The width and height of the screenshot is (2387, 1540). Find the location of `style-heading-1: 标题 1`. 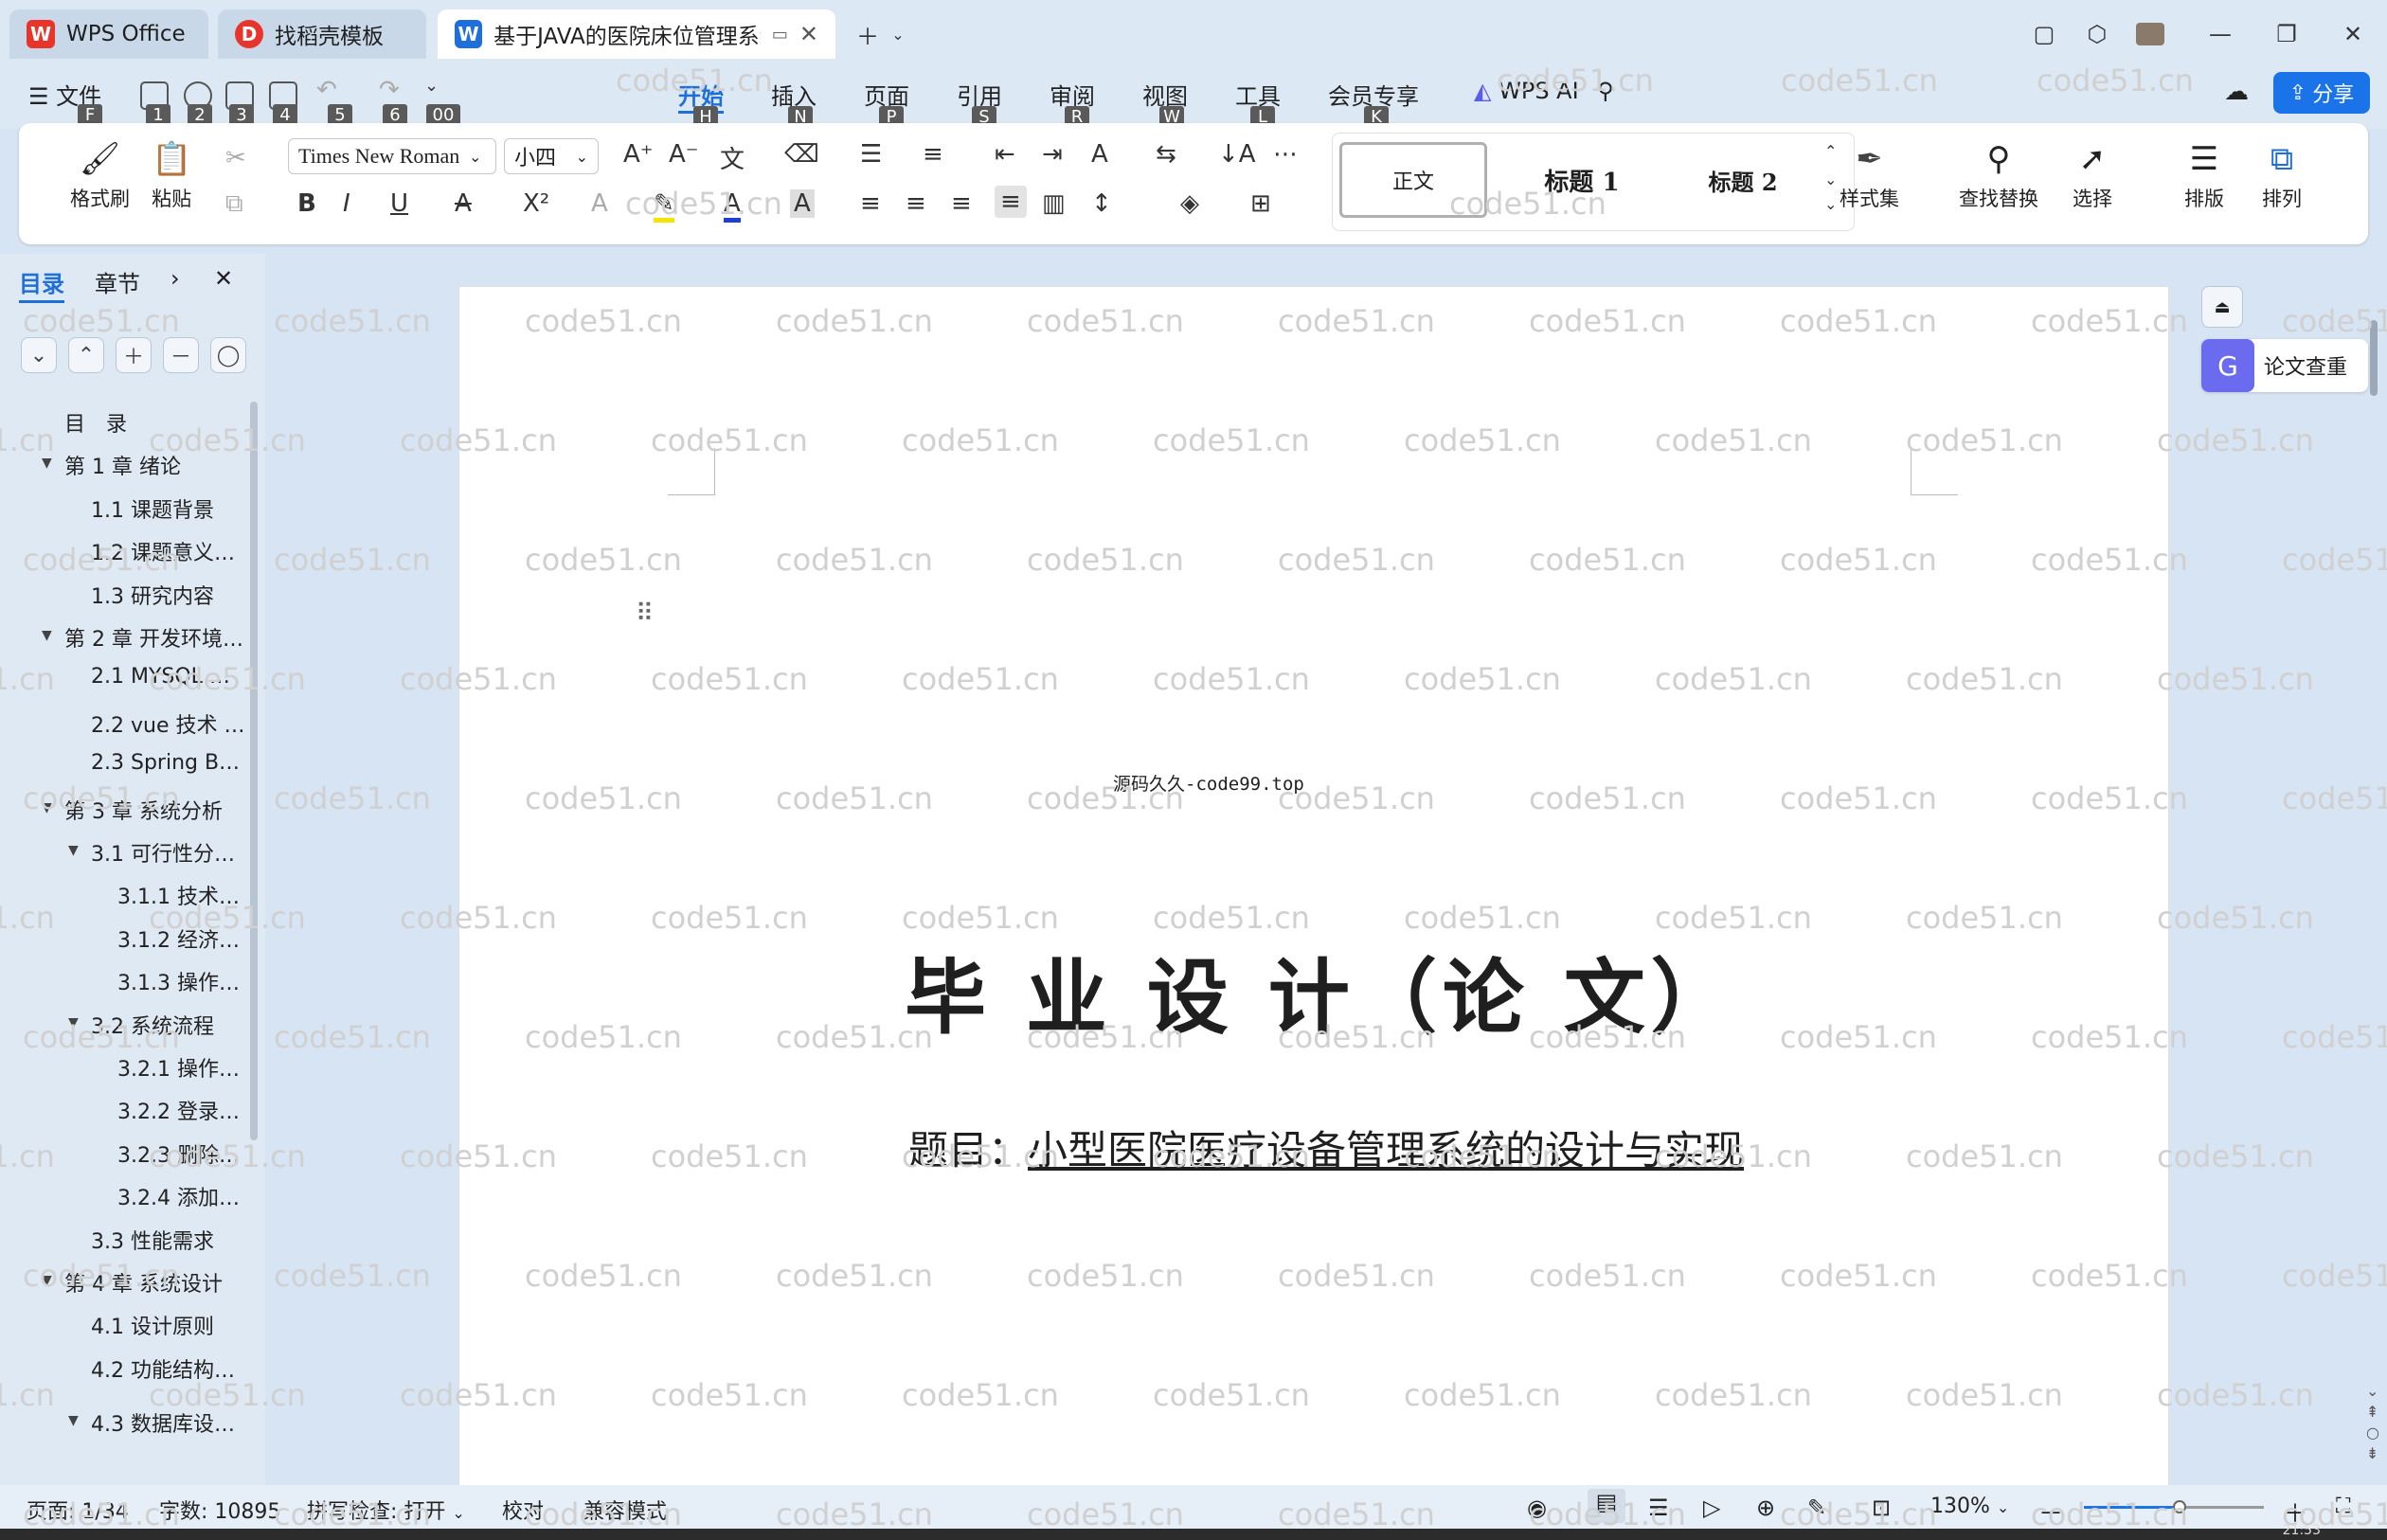

style-heading-1: 标题 1 is located at coordinates (1582, 180).